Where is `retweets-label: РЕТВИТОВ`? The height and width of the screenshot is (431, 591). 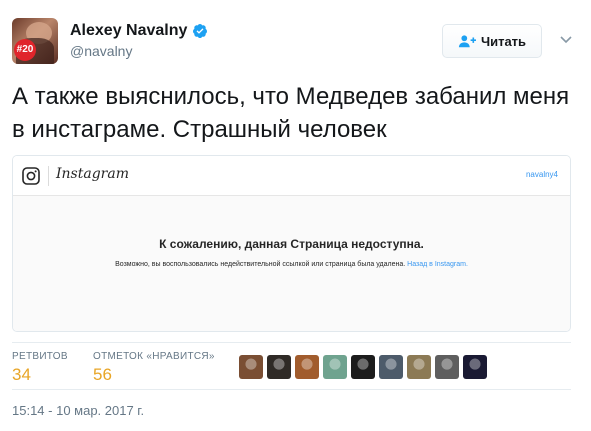 retweets-label: РЕТВИТОВ is located at coordinates (40, 356).